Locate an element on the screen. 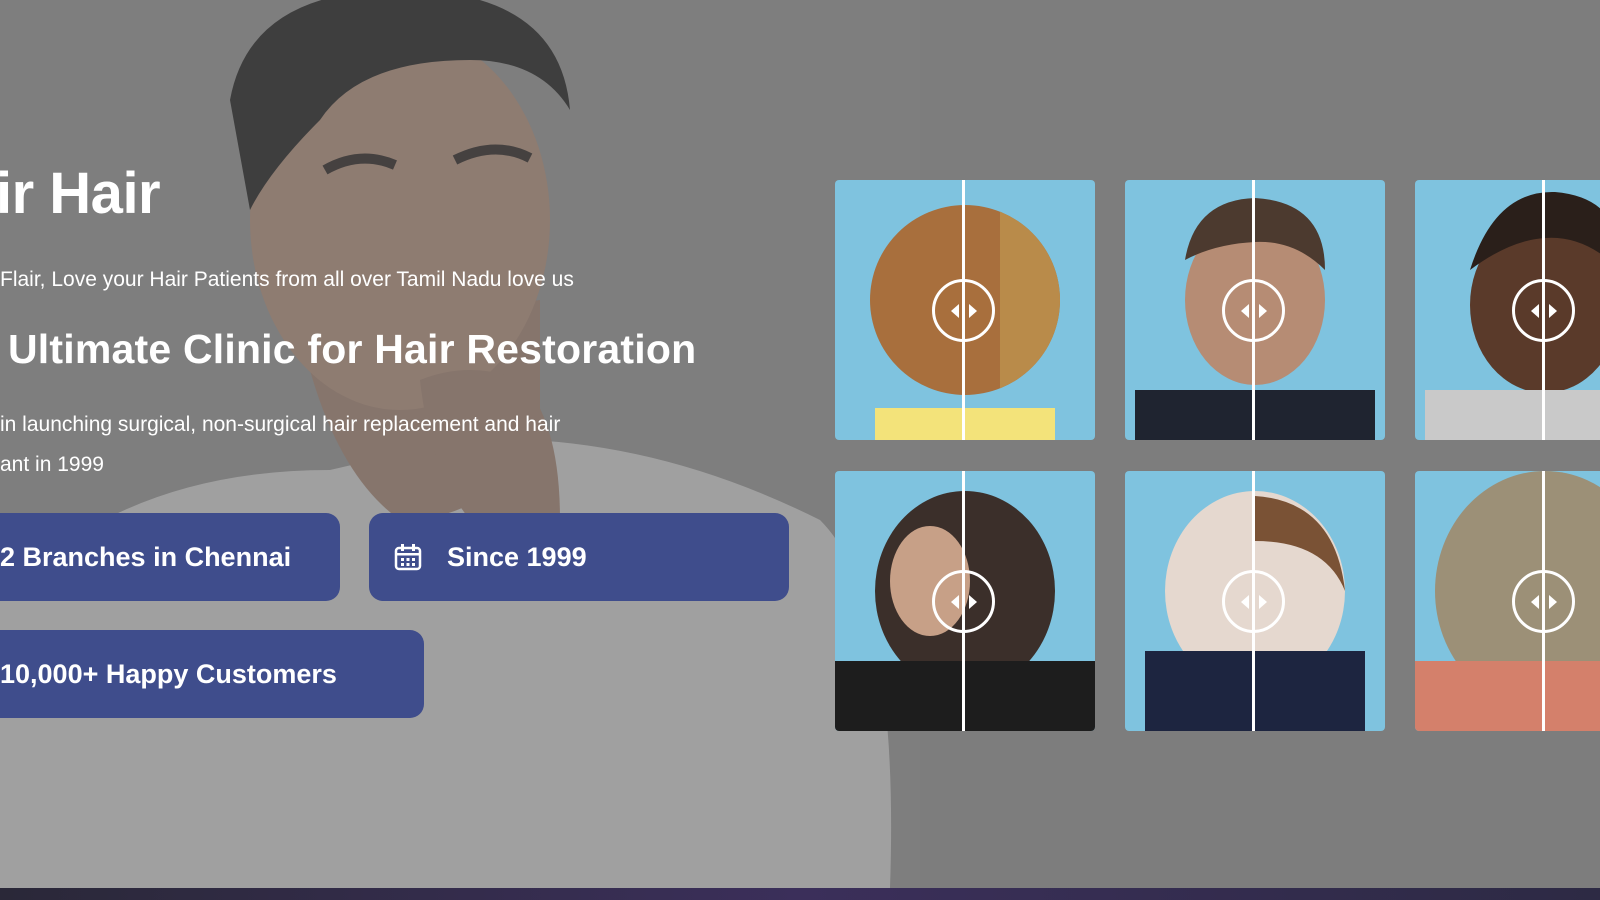 The height and width of the screenshot is (900, 1600). stat-branches-label: 2 Branches in Chennai is located at coordinates (146, 556).